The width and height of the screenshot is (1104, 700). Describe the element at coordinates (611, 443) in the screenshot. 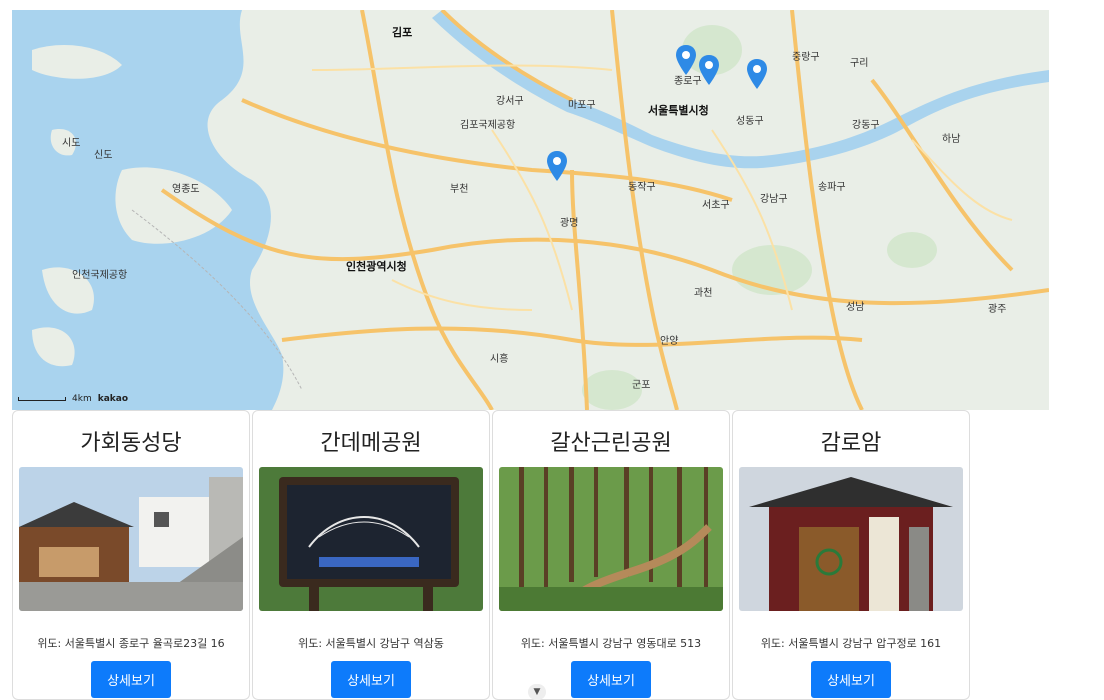

I see `place-title: 갈산근린공원` at that location.